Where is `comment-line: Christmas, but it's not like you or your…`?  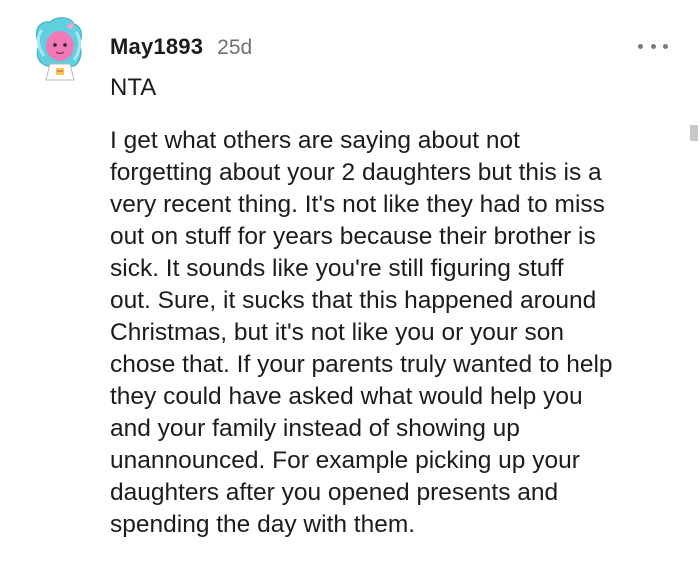 comment-line: Christmas, but it's not like you or your… is located at coordinates (337, 332).